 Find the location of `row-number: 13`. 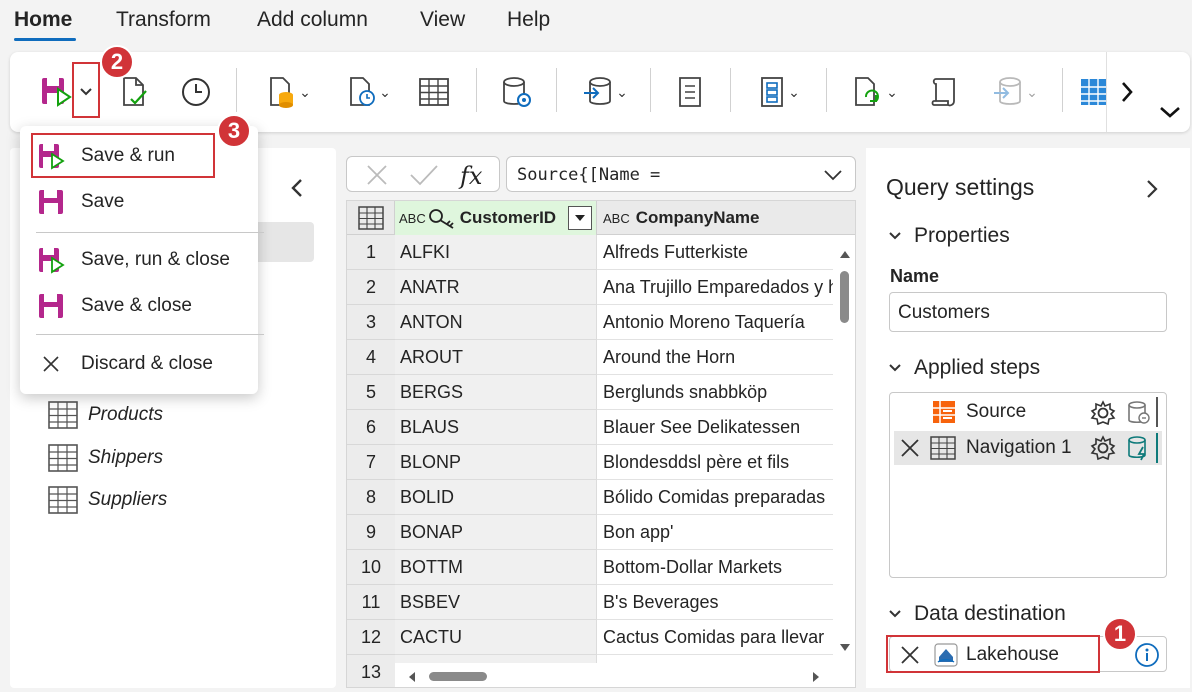

row-number: 13 is located at coordinates (371, 671).